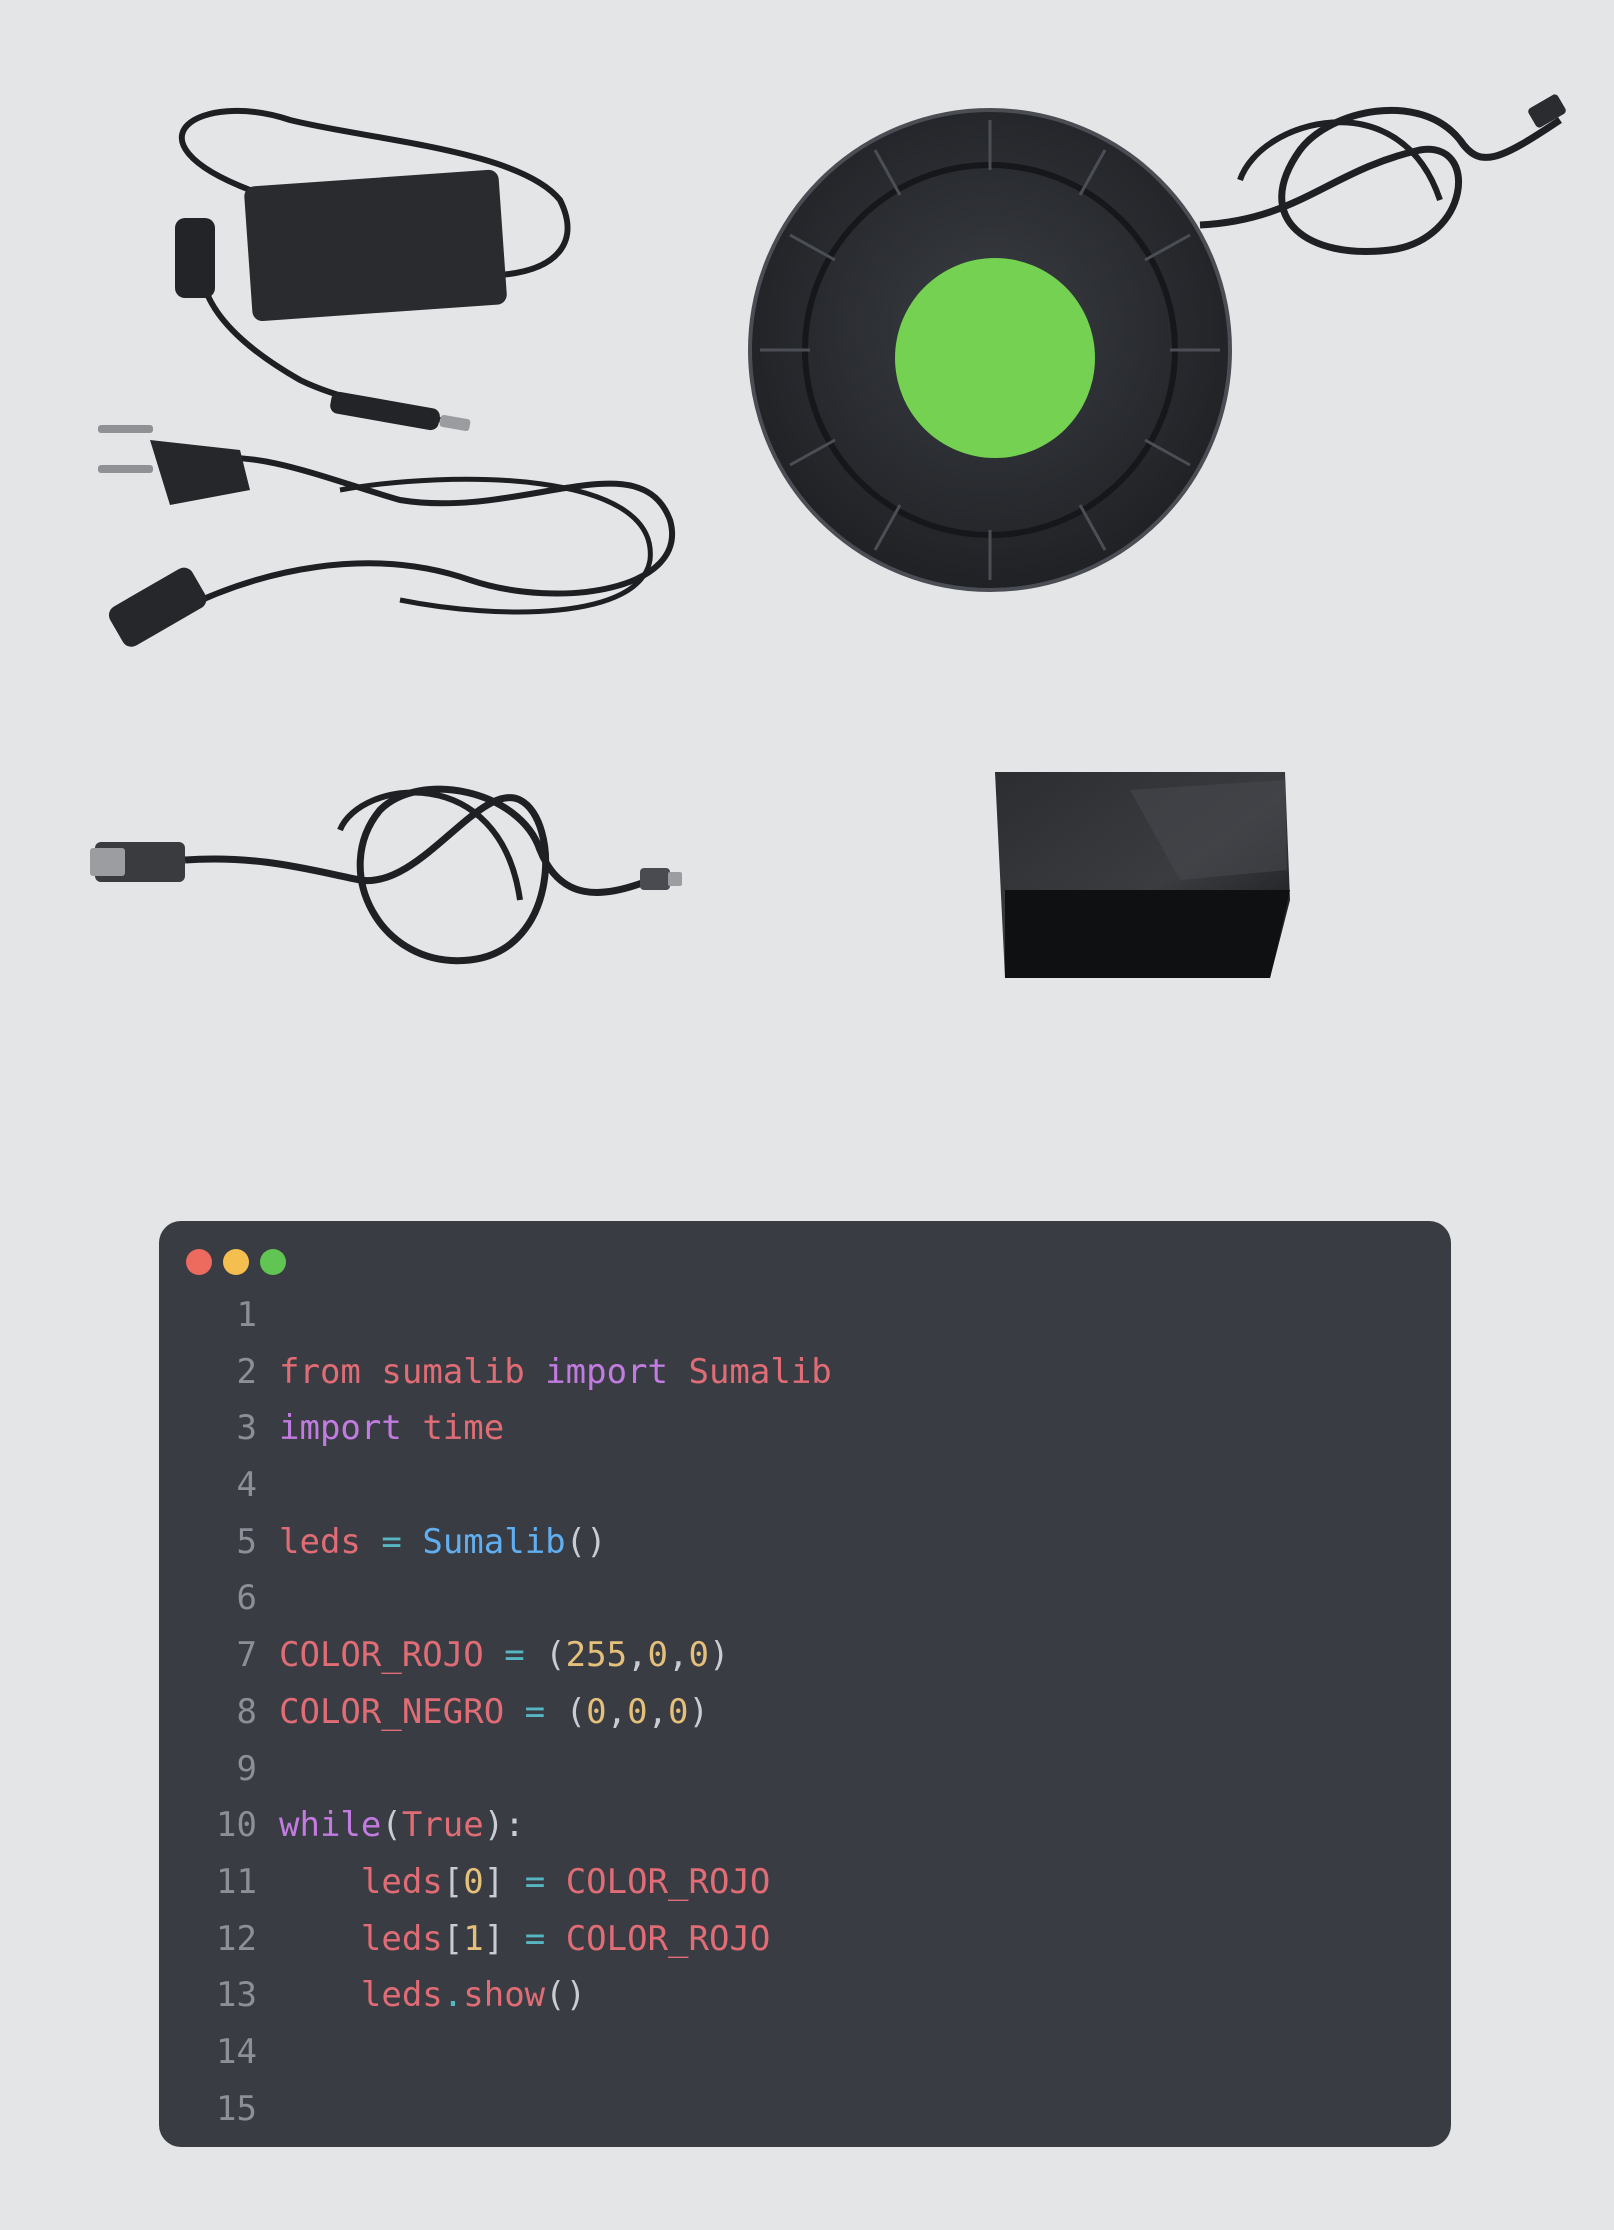 Image resolution: width=1614 pixels, height=2230 pixels. Describe the element at coordinates (805, 1884) in the screenshot. I see `code-line: 11 leds[0] = COLOR_ROJO` at that location.